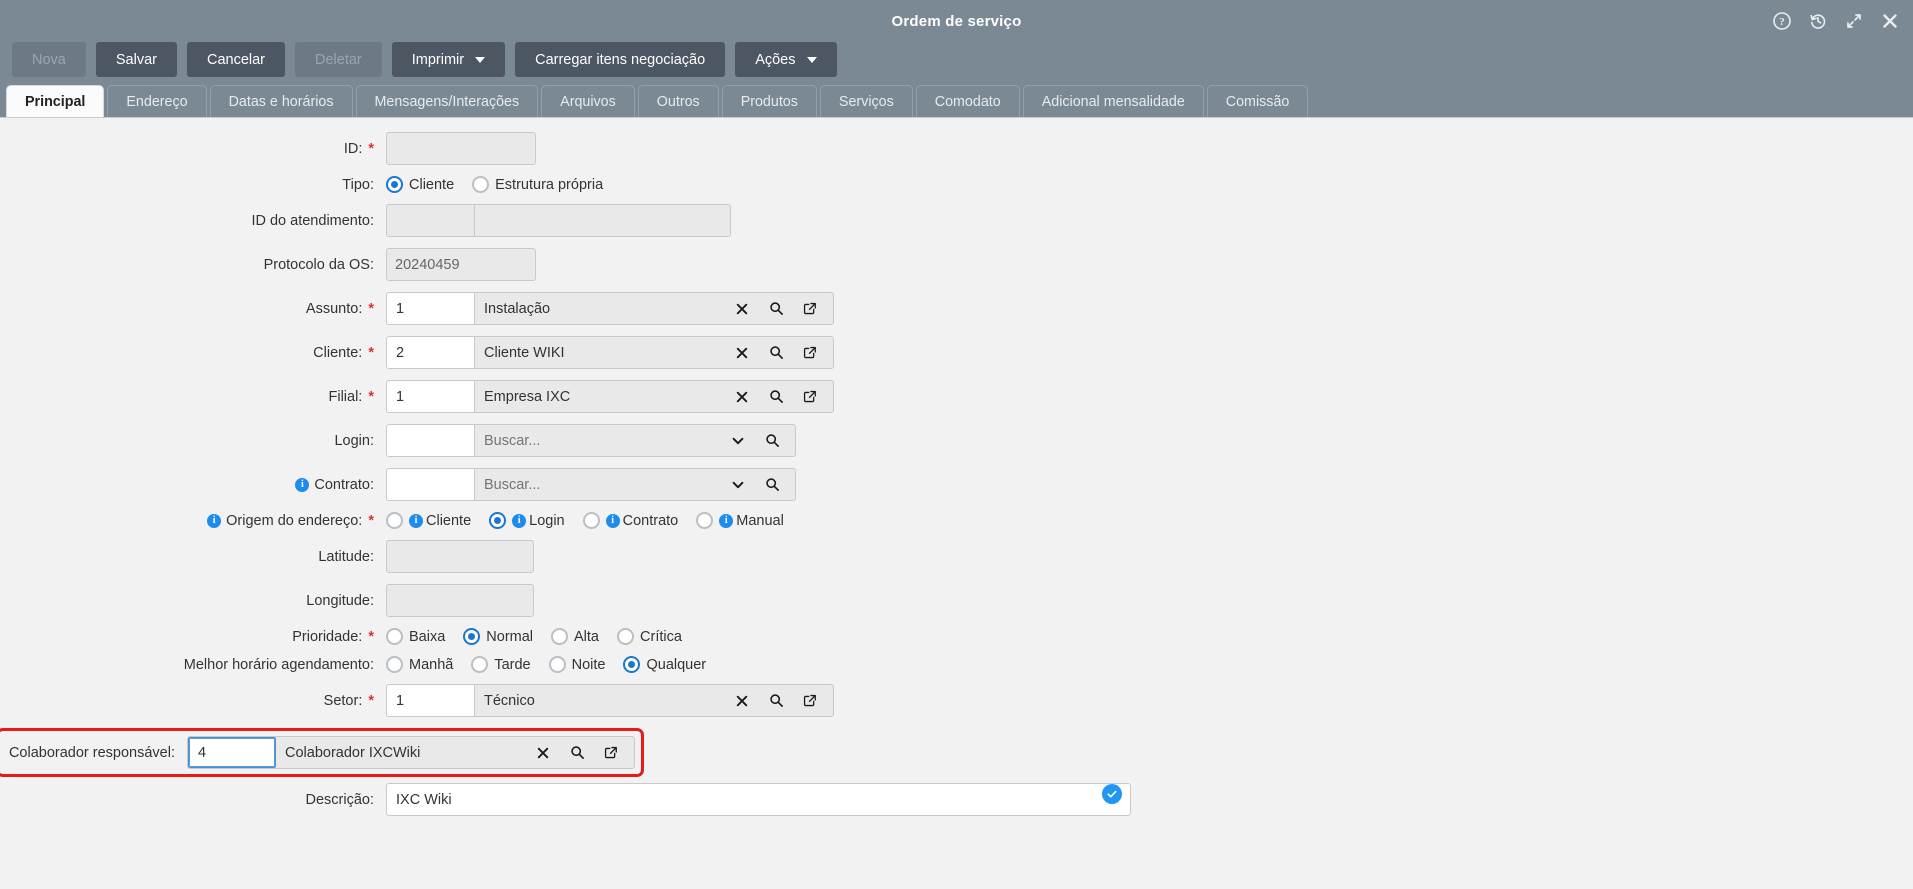 The height and width of the screenshot is (889, 1913). What do you see at coordinates (232, 752) in the screenshot?
I see `colaborador-code-input` at bounding box center [232, 752].